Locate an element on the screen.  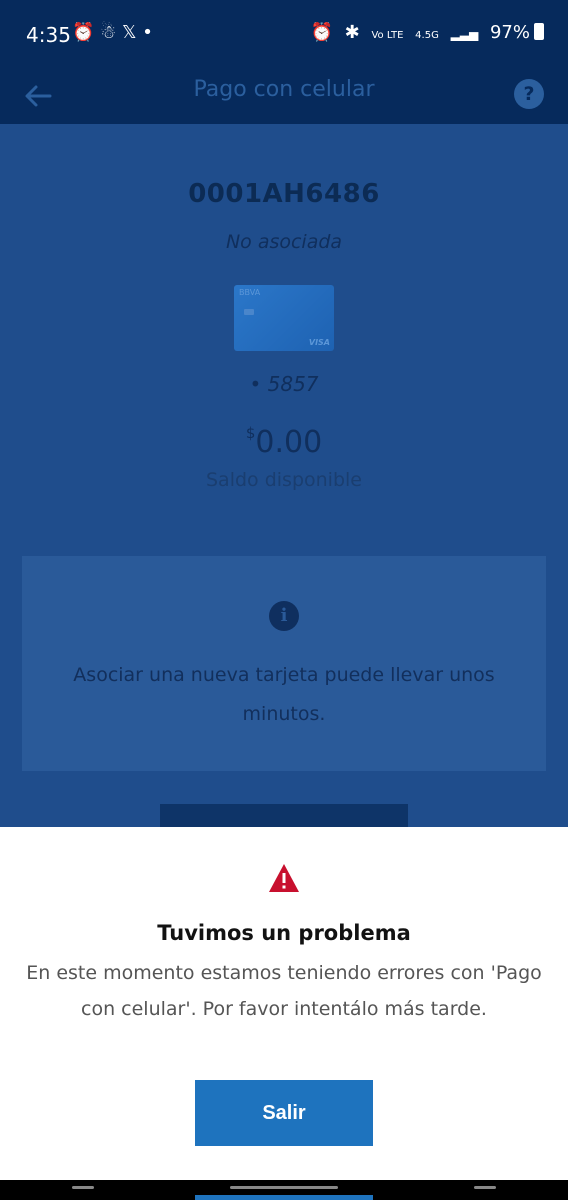
nav-recents-button is located at coordinates (83, 1187).